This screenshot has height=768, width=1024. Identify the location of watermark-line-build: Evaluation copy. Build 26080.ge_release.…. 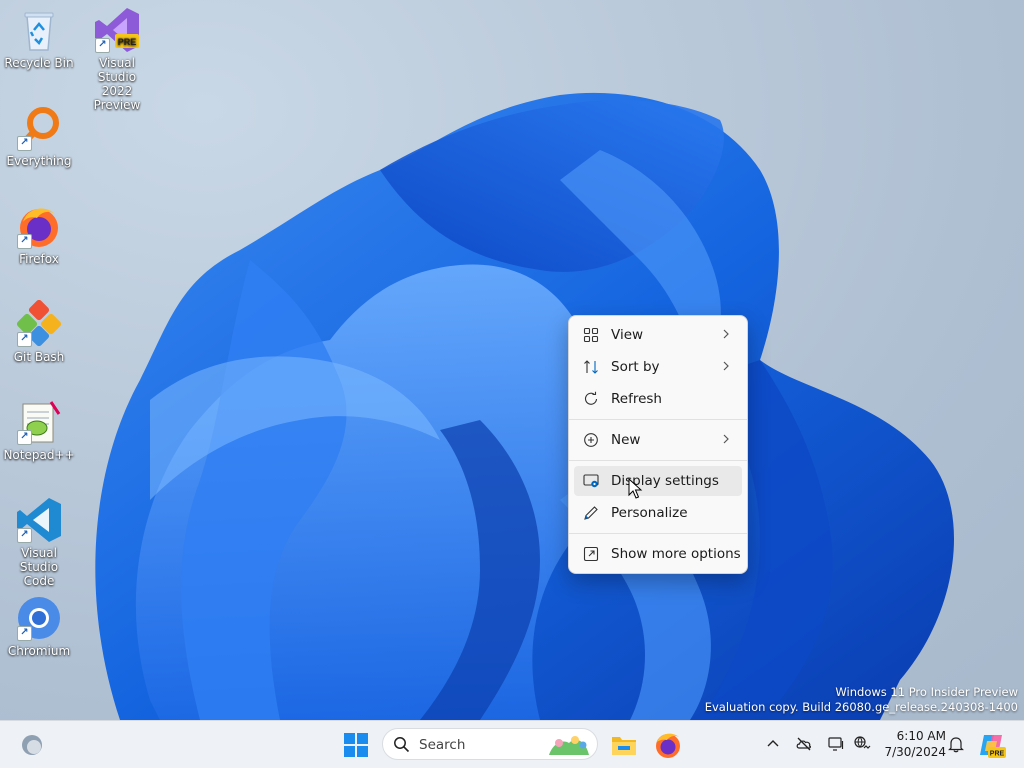
(861, 707).